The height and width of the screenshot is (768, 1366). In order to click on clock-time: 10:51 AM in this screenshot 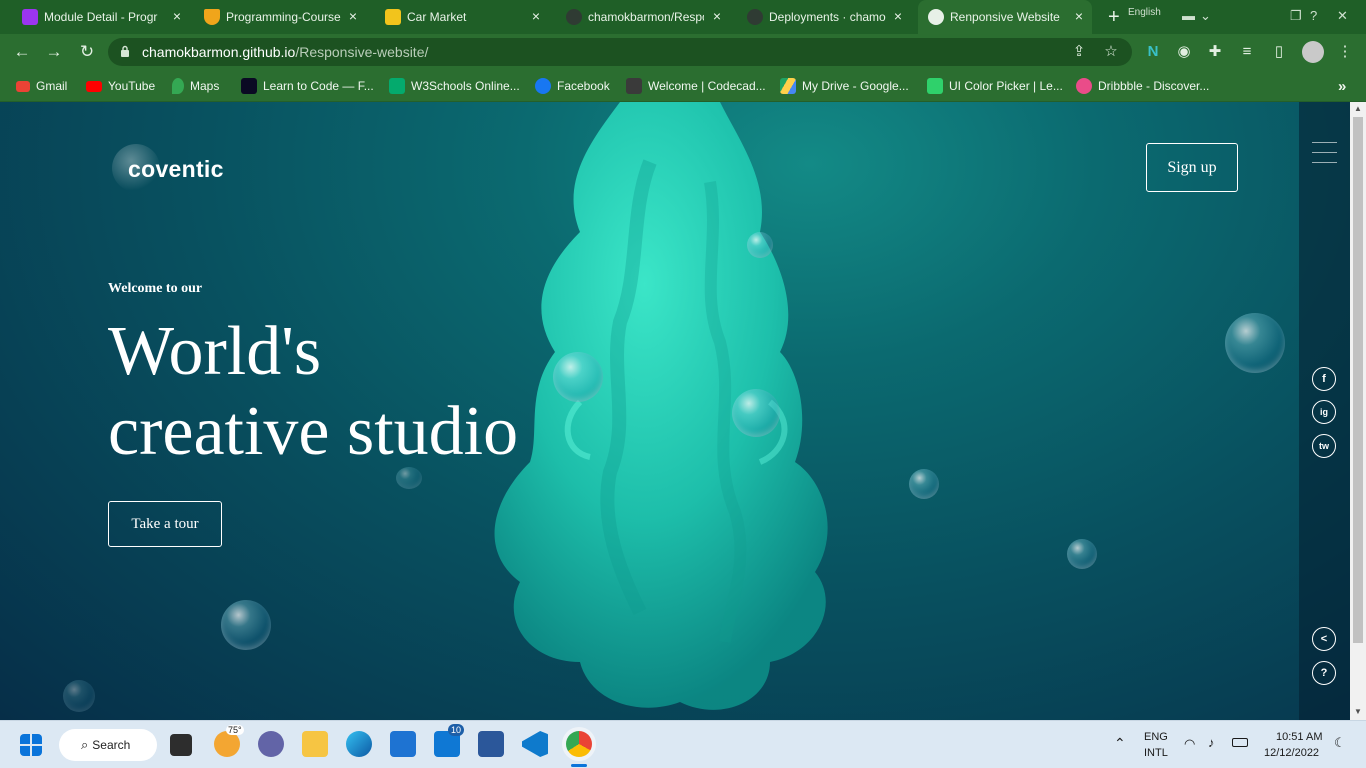, I will do `click(1299, 737)`.